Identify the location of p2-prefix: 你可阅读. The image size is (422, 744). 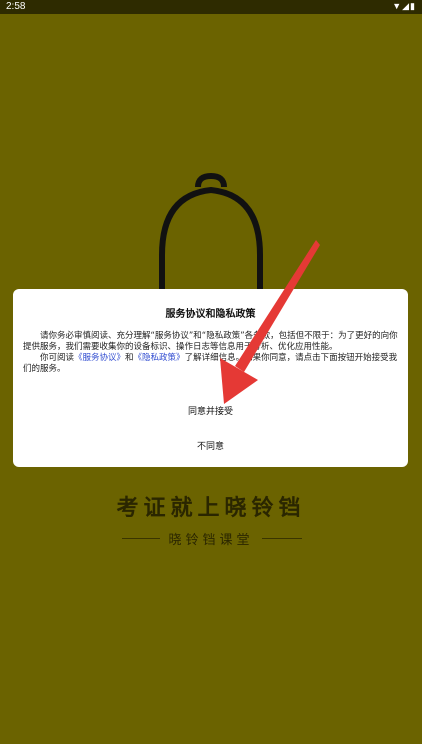
(57, 358).